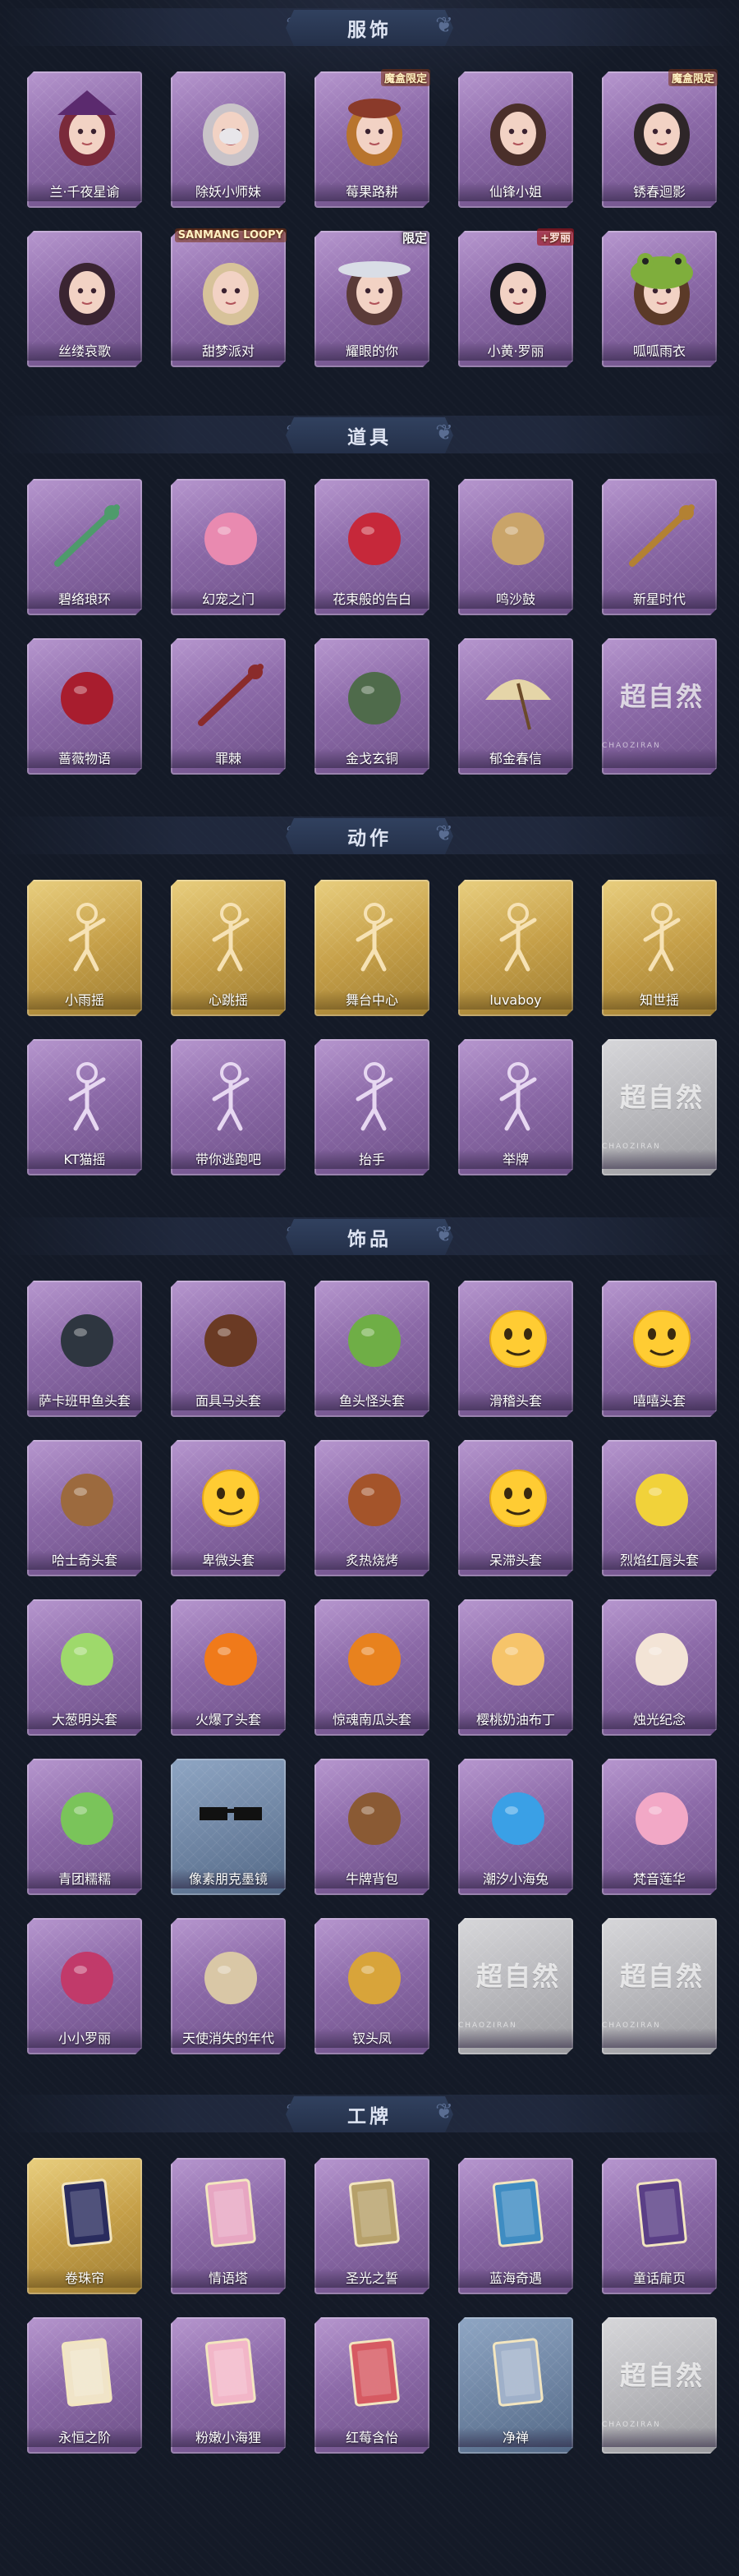 The height and width of the screenshot is (2576, 739). Describe the element at coordinates (85, 1986) in the screenshot. I see `item-card: 小小罗丽` at that location.